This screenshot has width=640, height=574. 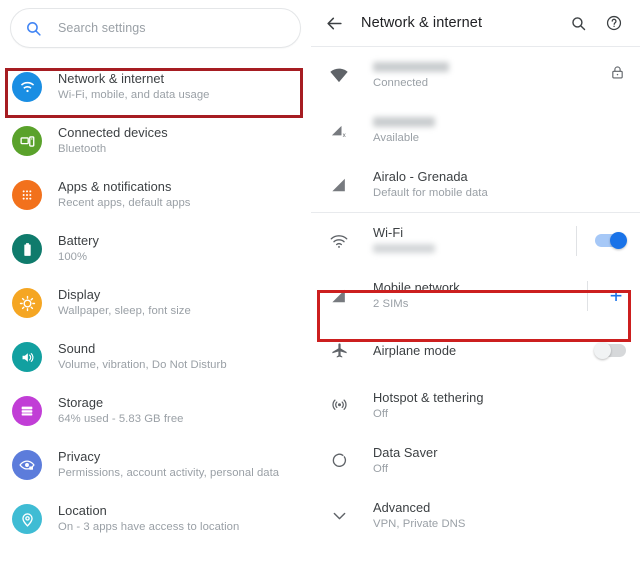 What do you see at coordinates (470, 240) in the screenshot?
I see `setting-row-text: Wi-Fi` at bounding box center [470, 240].